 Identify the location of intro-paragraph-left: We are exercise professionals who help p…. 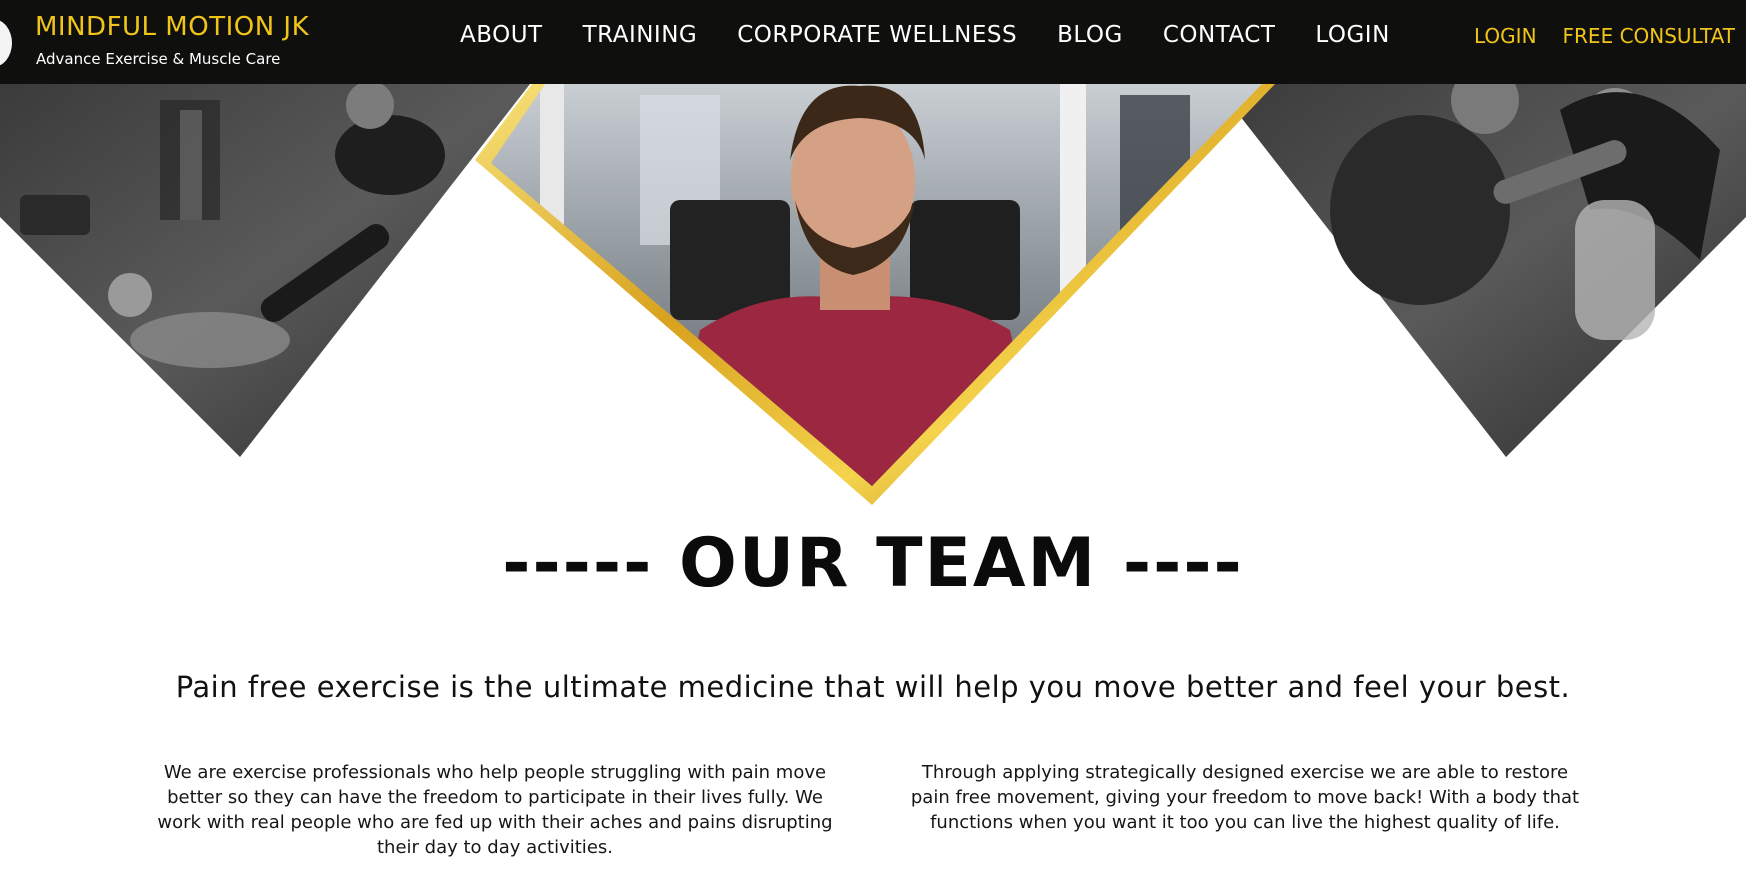
(495, 810).